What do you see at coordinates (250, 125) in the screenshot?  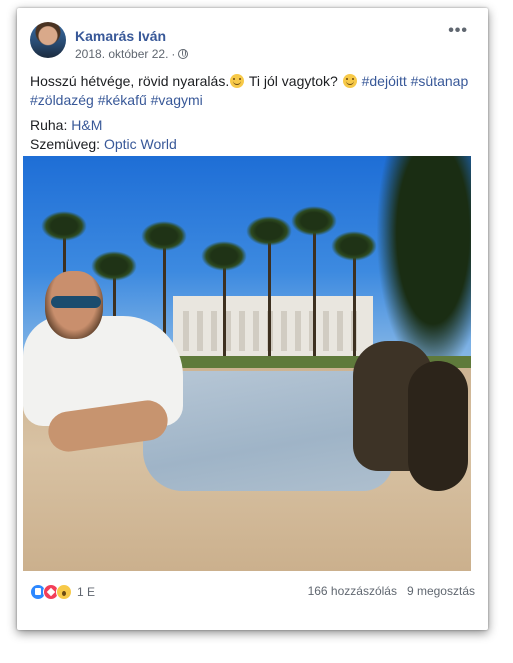 I see `clothes-line: Ruha: H&M` at bounding box center [250, 125].